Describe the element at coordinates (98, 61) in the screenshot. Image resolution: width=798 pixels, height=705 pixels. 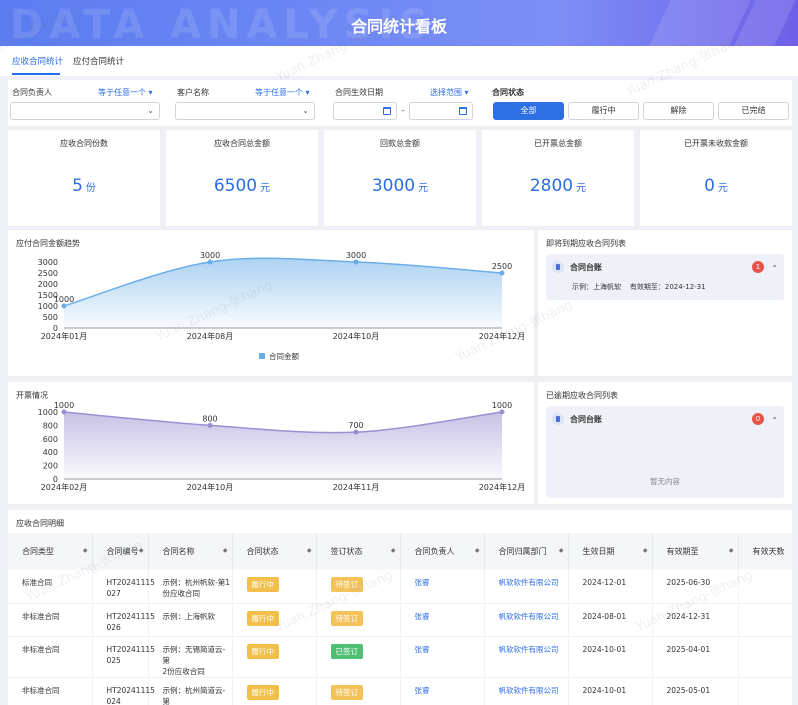
I see `tab-payable: 应付合同统计` at that location.